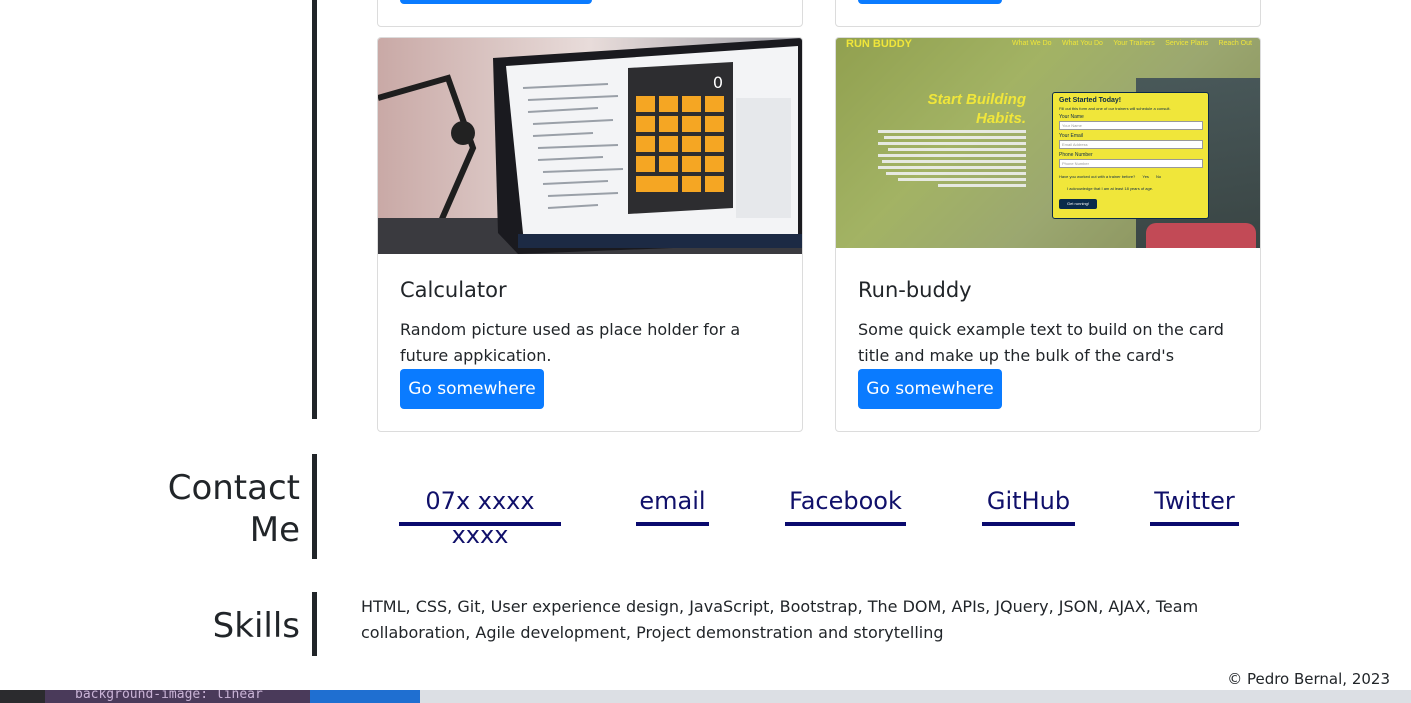 Image resolution: width=1411 pixels, height=703 pixels. Describe the element at coordinates (256, 626) in the screenshot. I see `skills-title: Skills` at that location.